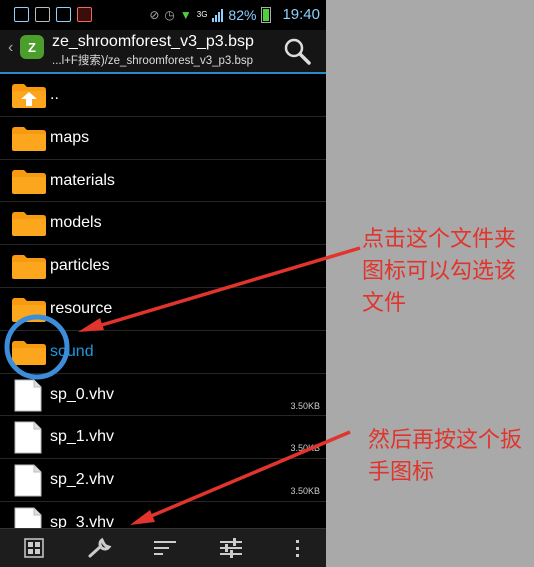  I want to click on signal-icon, so click(218, 14).